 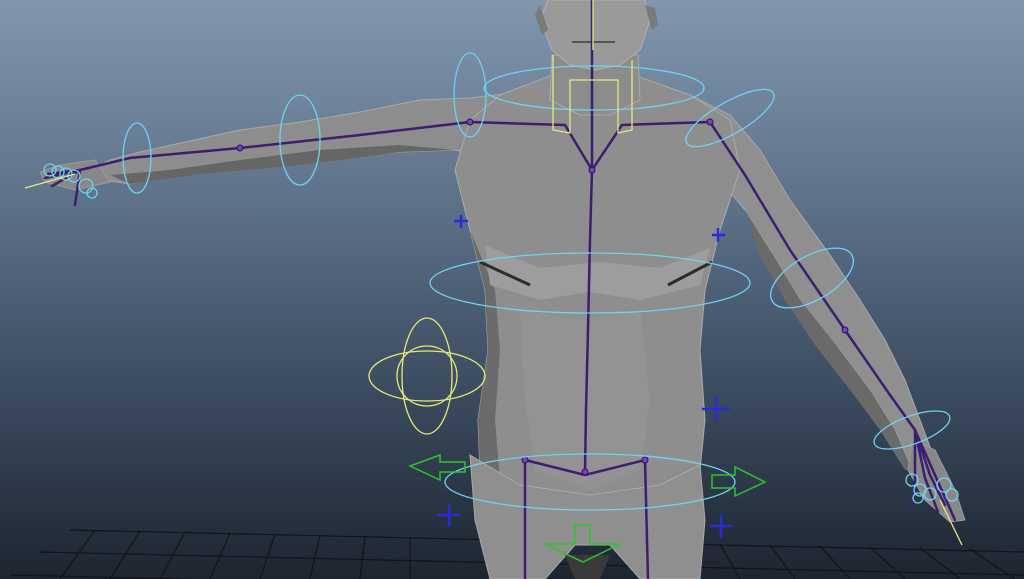 What do you see at coordinates (721, 526) in the screenshot?
I see `cross-right-foot-icon` at bounding box center [721, 526].